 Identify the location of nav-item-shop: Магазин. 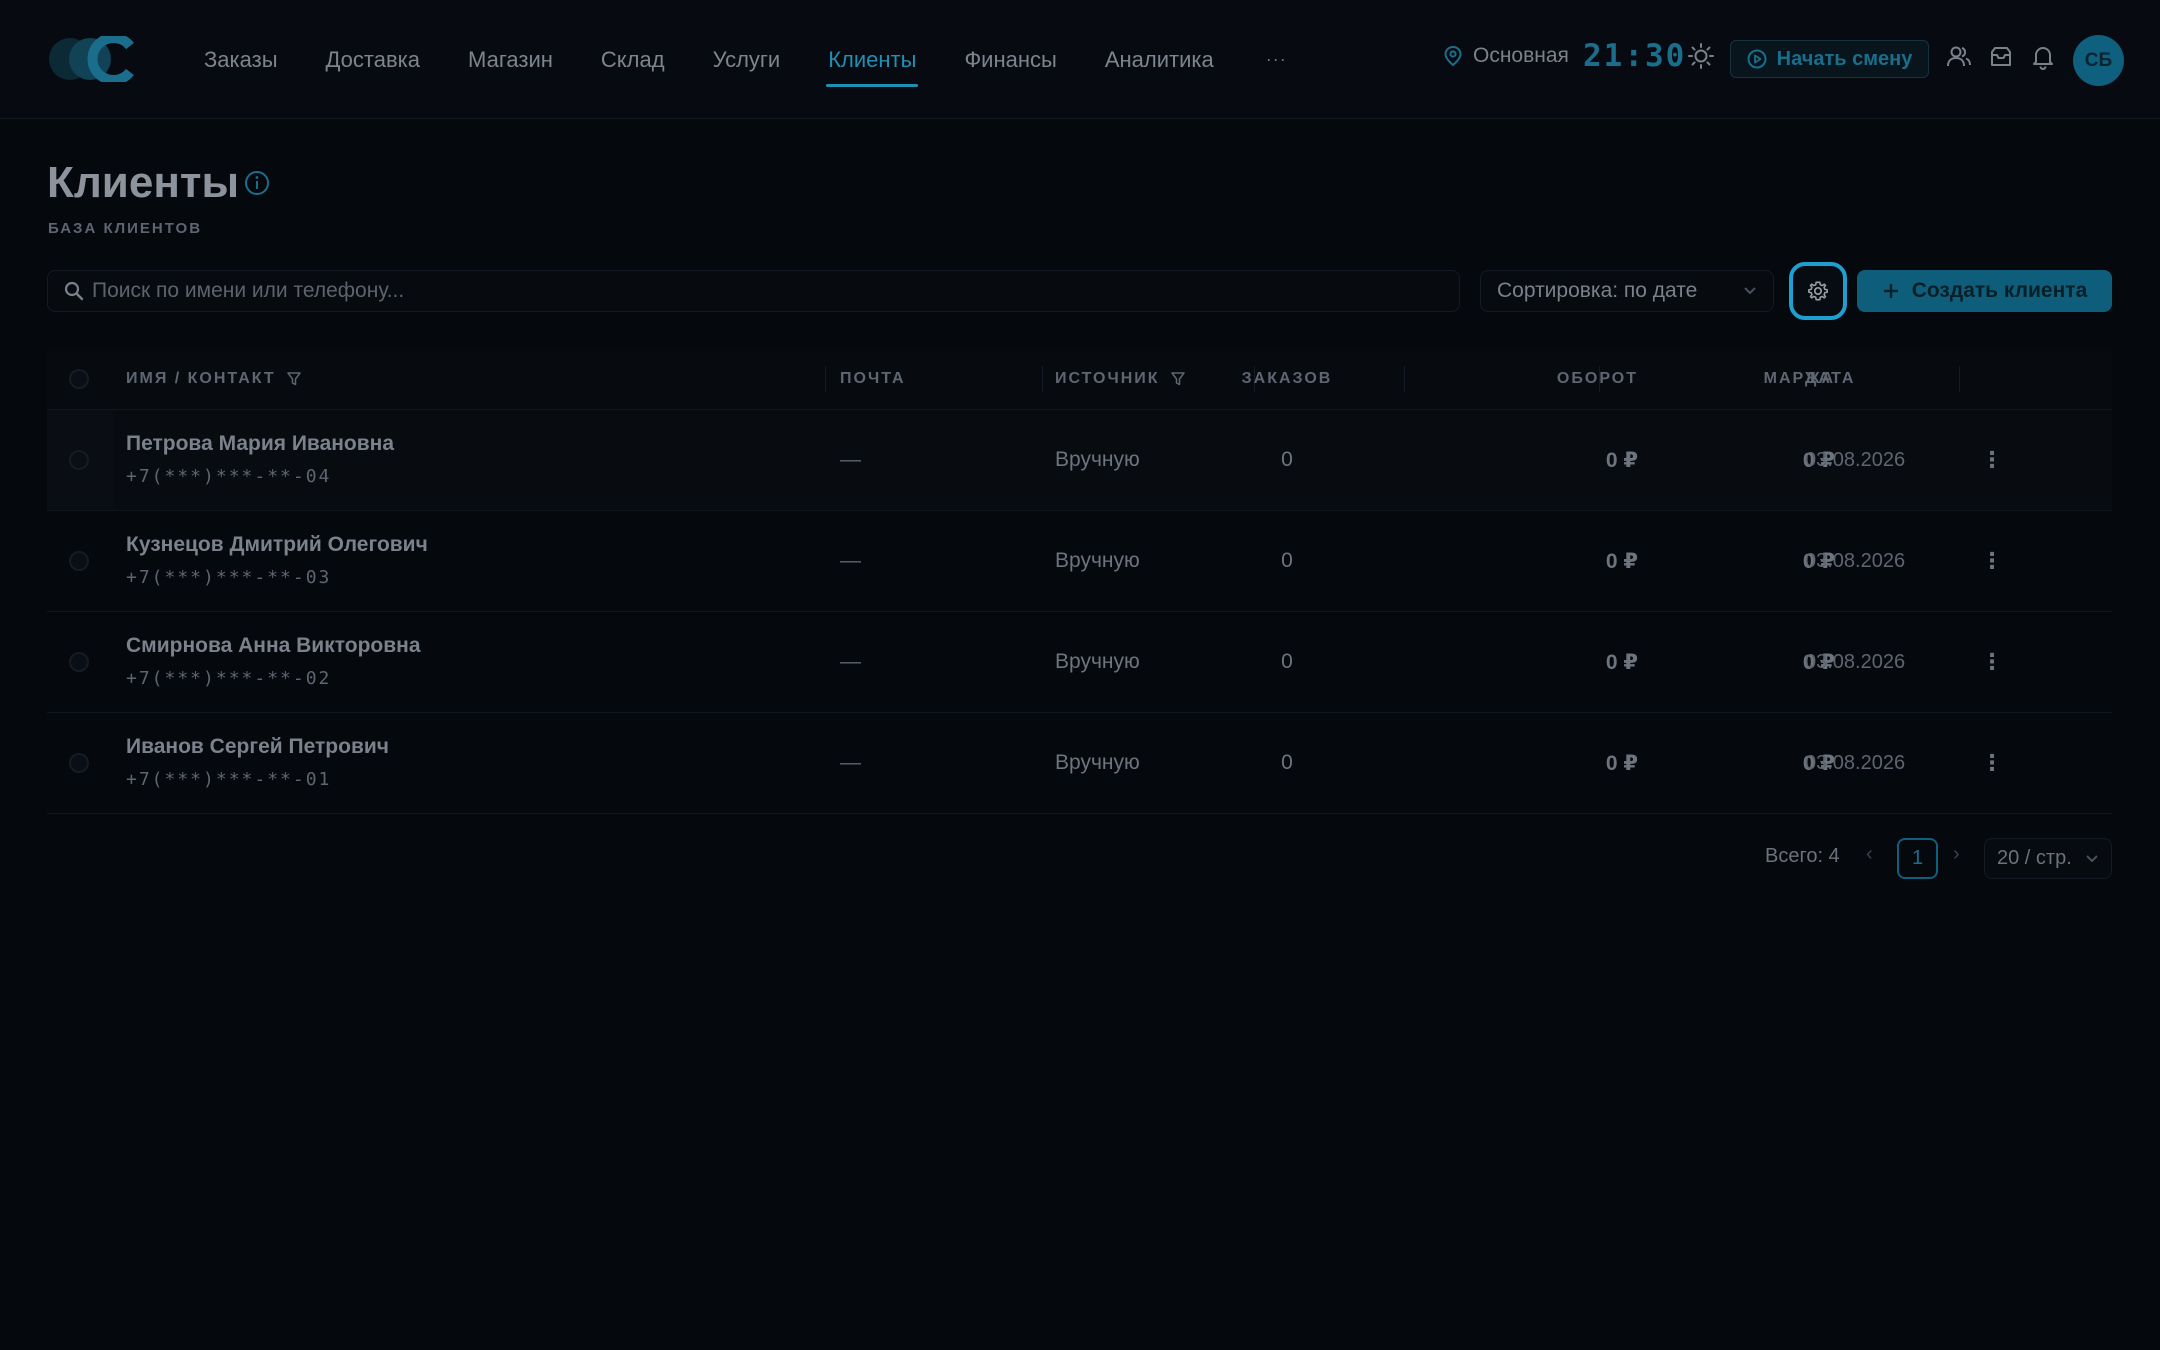
(510, 60).